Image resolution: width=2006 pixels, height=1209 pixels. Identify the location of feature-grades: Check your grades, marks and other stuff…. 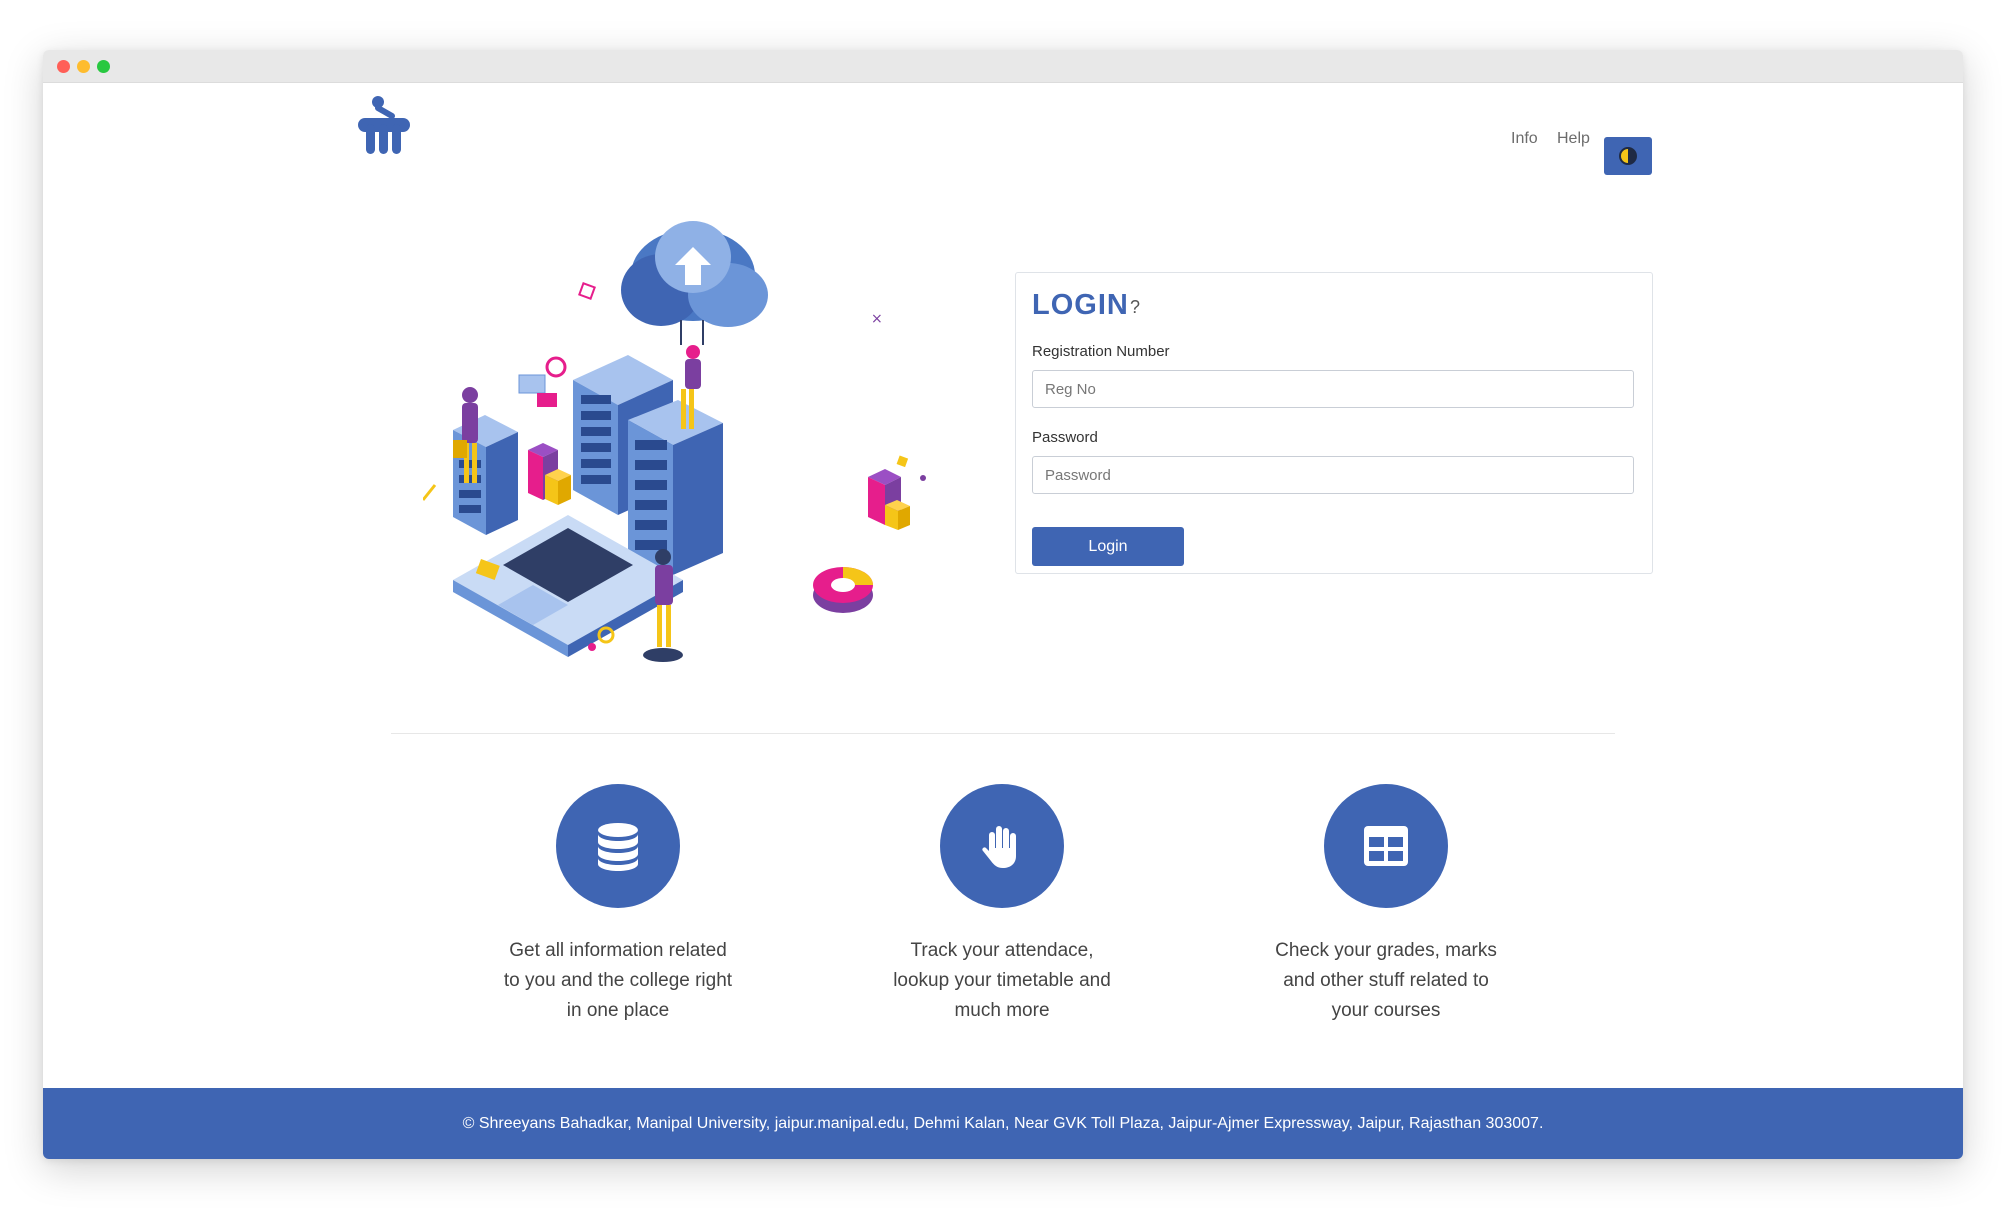
(1386, 905).